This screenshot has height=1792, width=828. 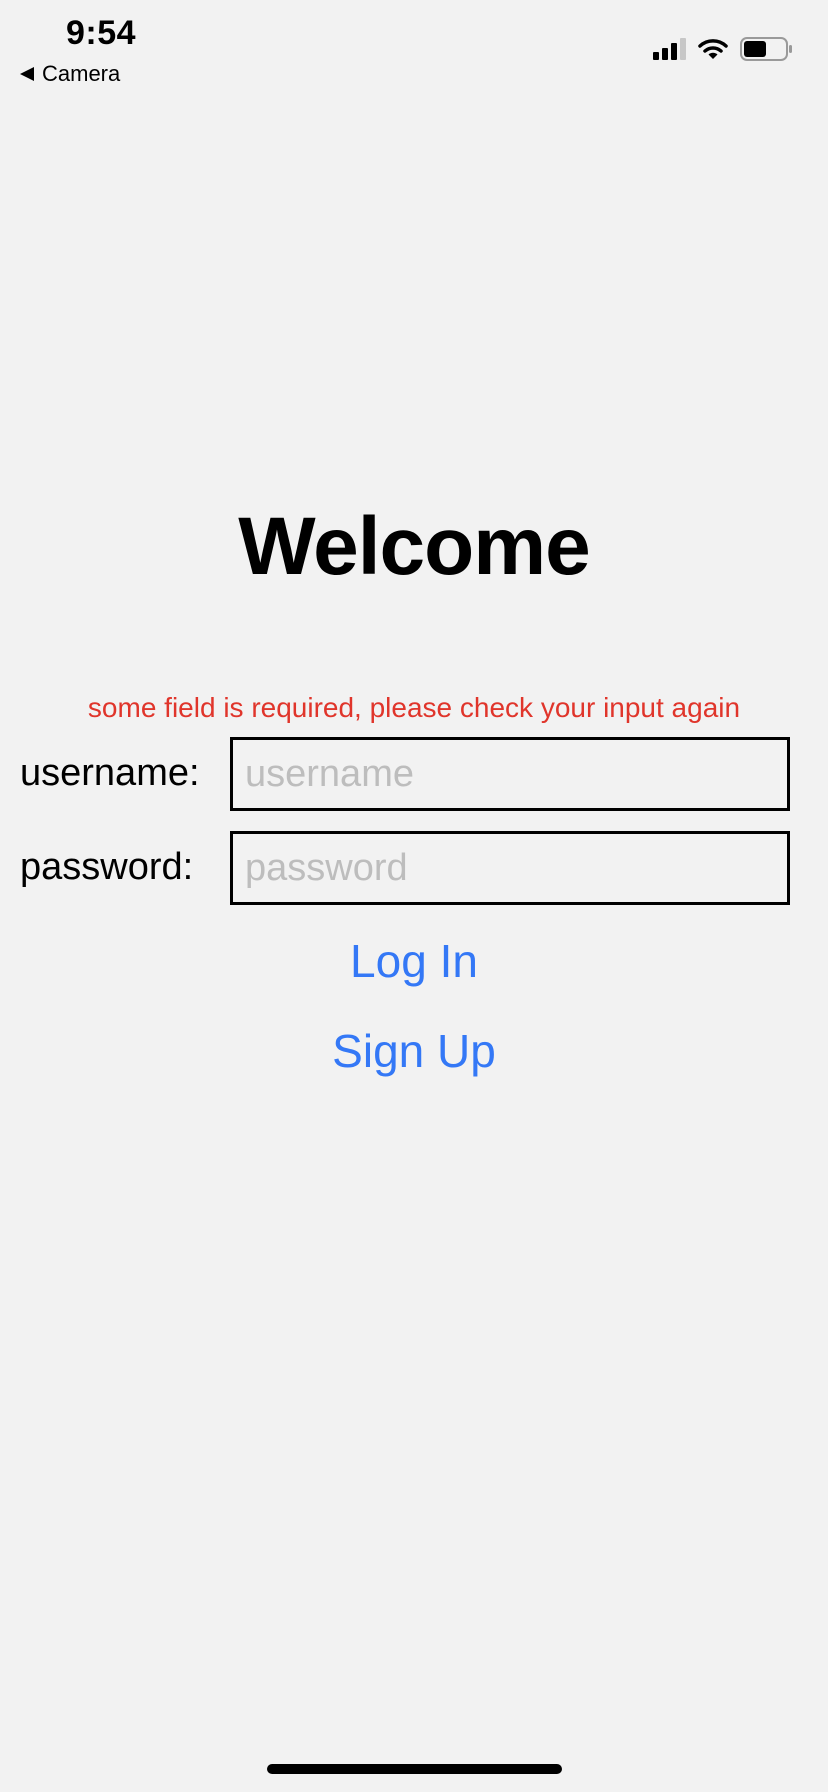 I want to click on status-time: 9:54, so click(x=101, y=33).